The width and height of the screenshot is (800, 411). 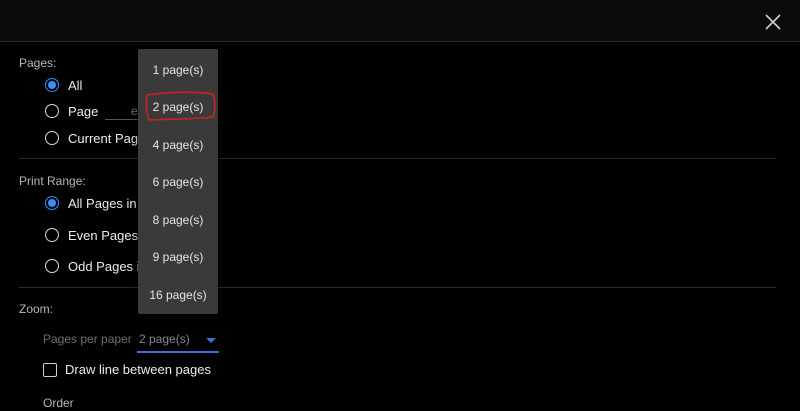 What do you see at coordinates (102, 203) in the screenshot?
I see `radio-label: All Pages in` at bounding box center [102, 203].